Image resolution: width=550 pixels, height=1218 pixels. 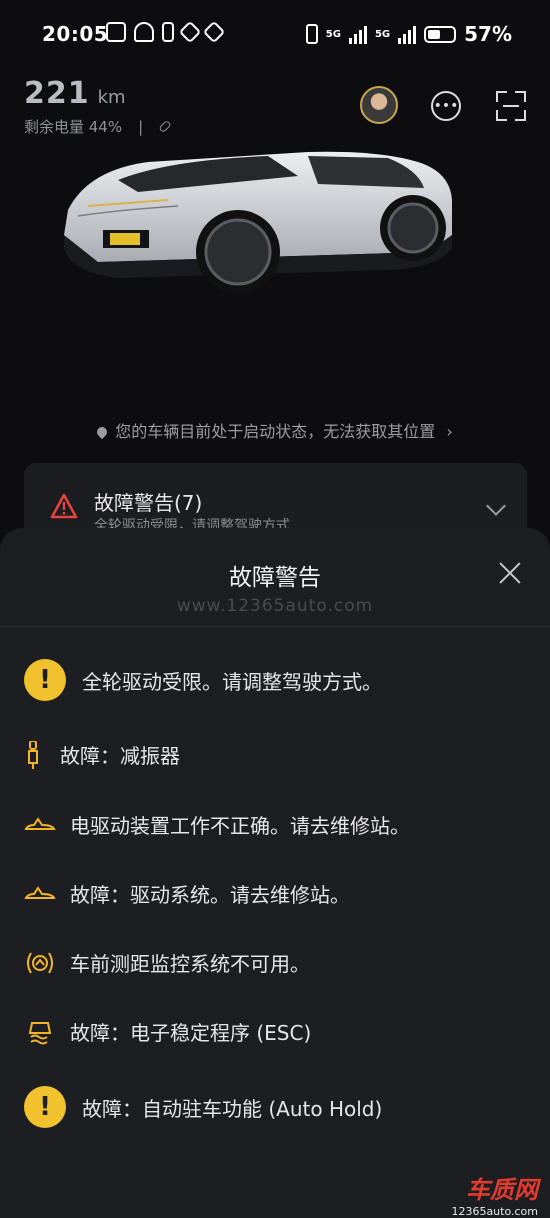 I want to click on fault-item: ! 全轮驱动受限。请调整驾驶方式。, so click(x=279, y=680).